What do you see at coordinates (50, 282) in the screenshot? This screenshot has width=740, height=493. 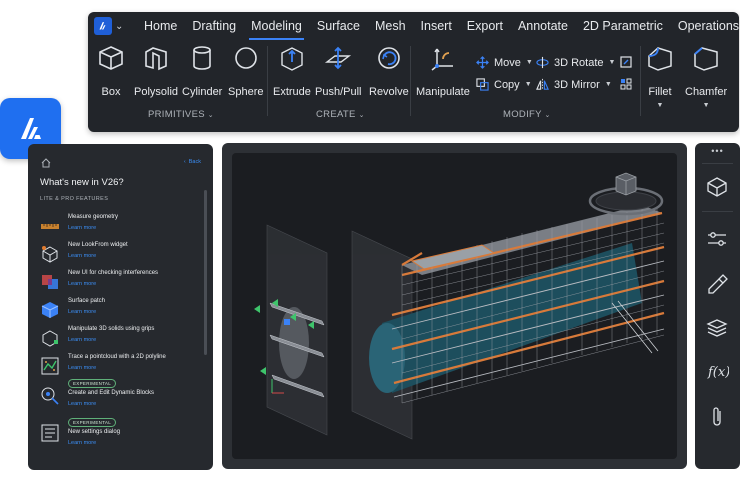 I see `interference-icon` at bounding box center [50, 282].